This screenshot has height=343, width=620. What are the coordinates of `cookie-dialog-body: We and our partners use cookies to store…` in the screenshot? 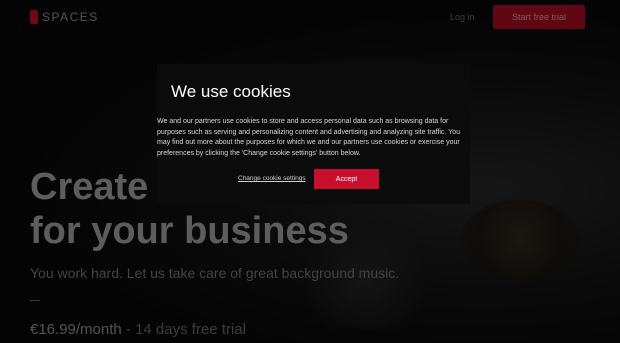 It's located at (309, 137).